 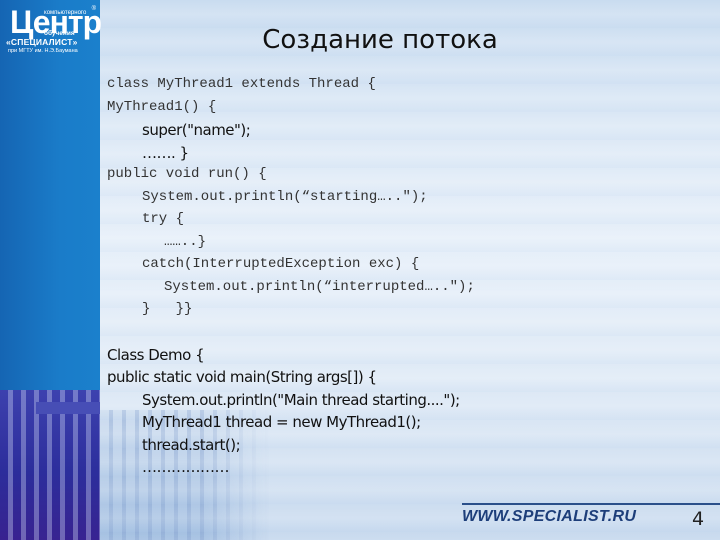 I want to click on code-line: try {, so click(x=163, y=219).